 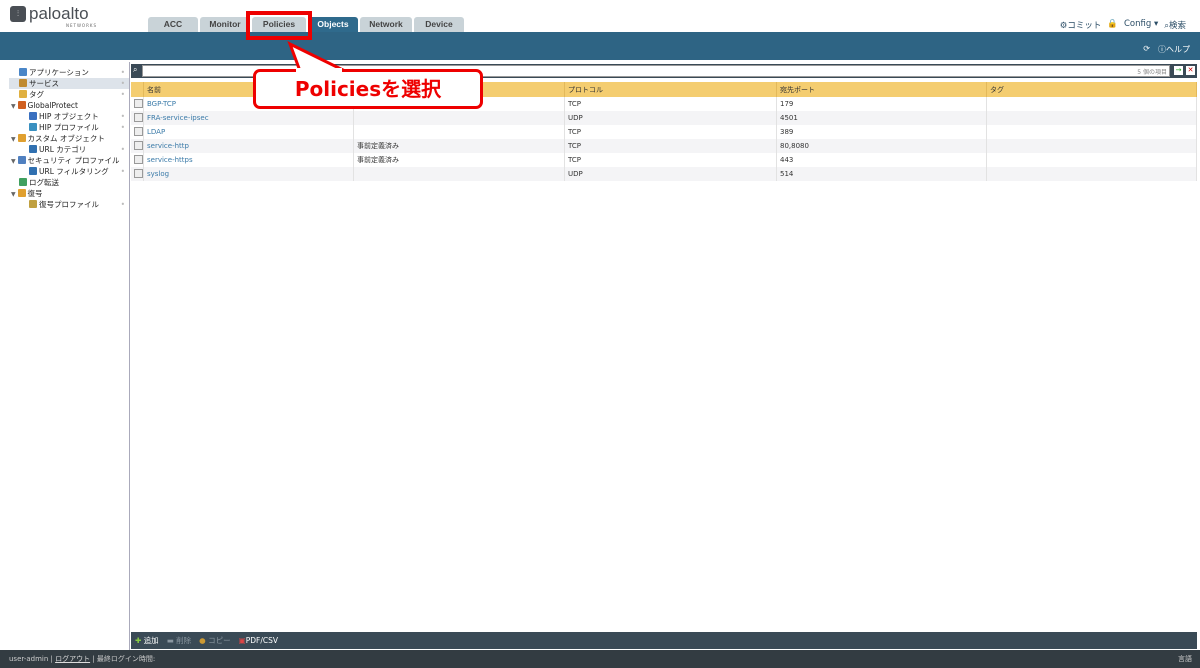 What do you see at coordinates (69, 160) in the screenshot?
I see `sidebar-item: ▼ セキュリティ プロファイル` at bounding box center [69, 160].